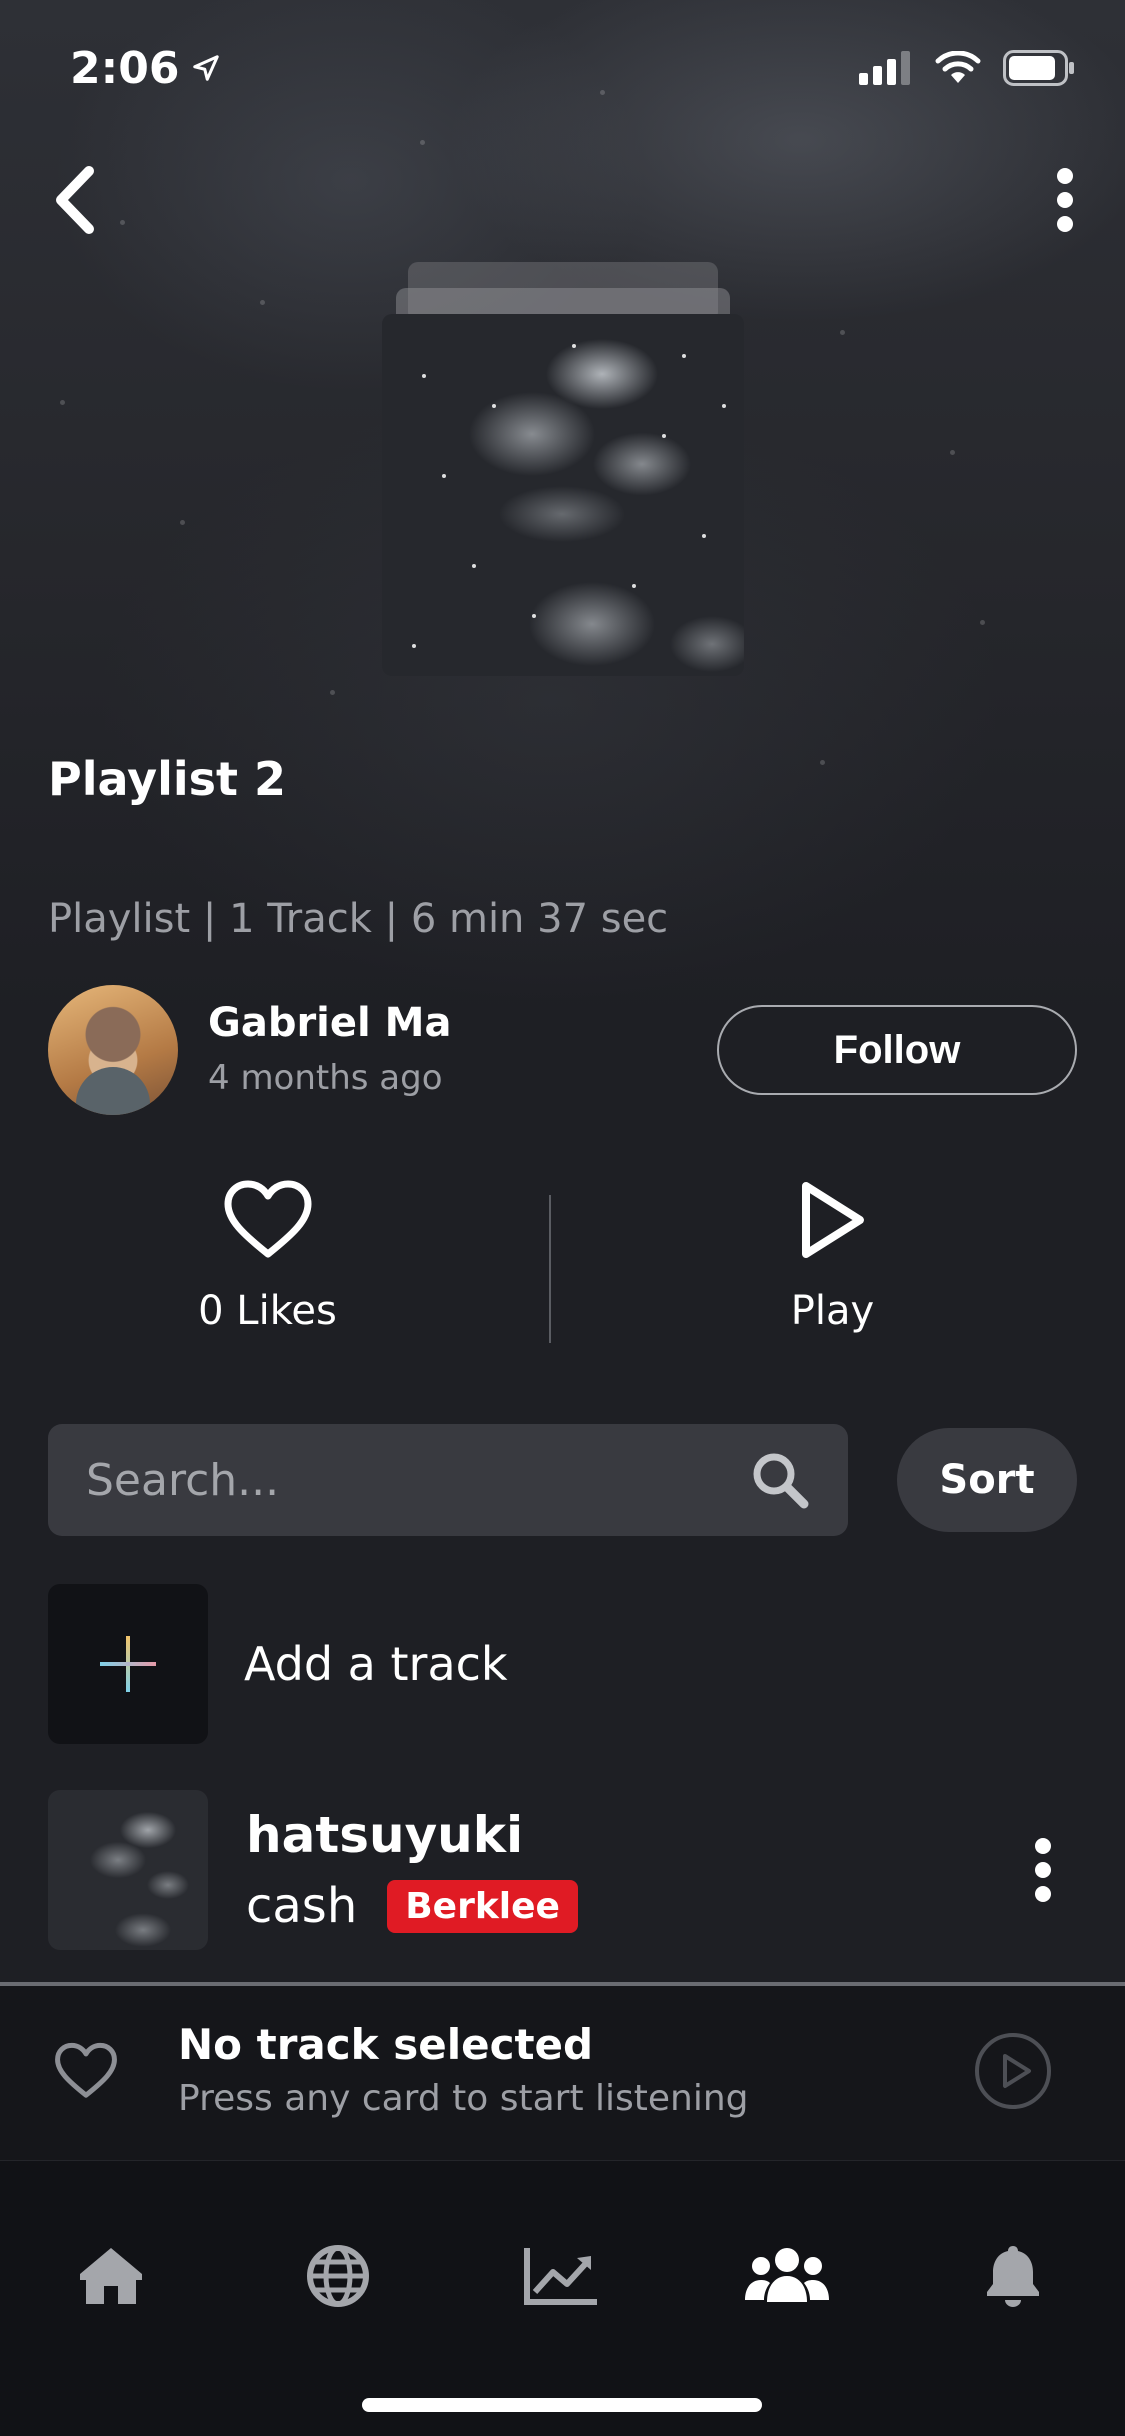  I want to click on wifi-icon, so click(958, 67).